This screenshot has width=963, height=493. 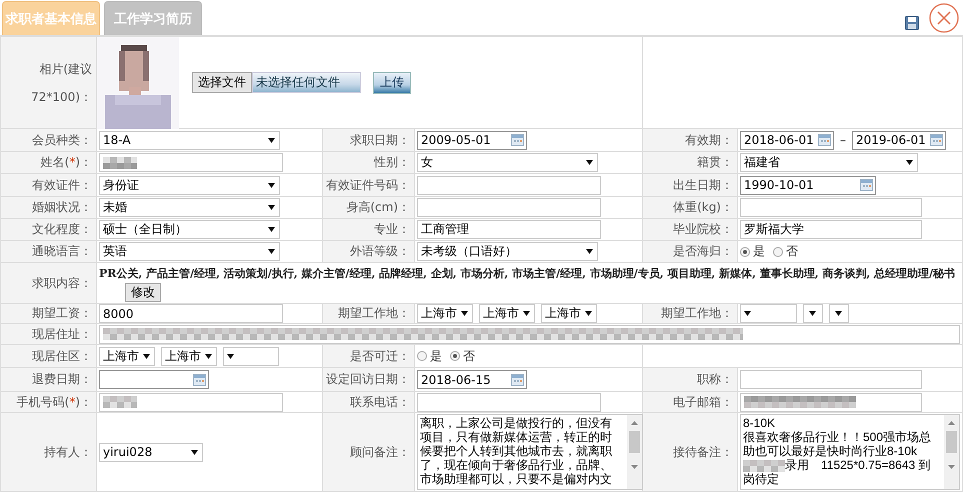 What do you see at coordinates (380, 251) in the screenshot?
I see `field-label: 外语等级：` at bounding box center [380, 251].